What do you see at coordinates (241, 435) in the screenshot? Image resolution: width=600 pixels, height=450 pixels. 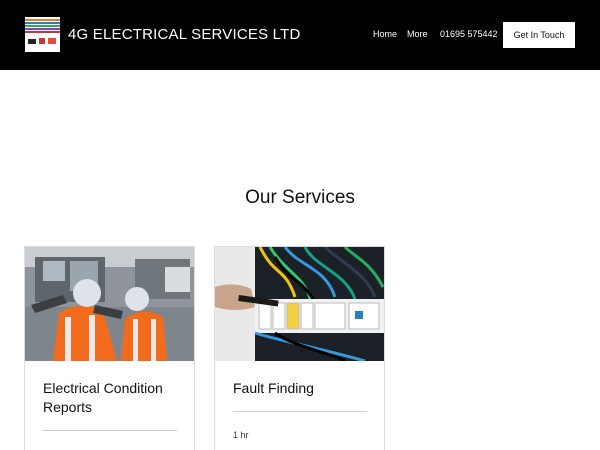 I see `service-duration: 1 hr` at bounding box center [241, 435].